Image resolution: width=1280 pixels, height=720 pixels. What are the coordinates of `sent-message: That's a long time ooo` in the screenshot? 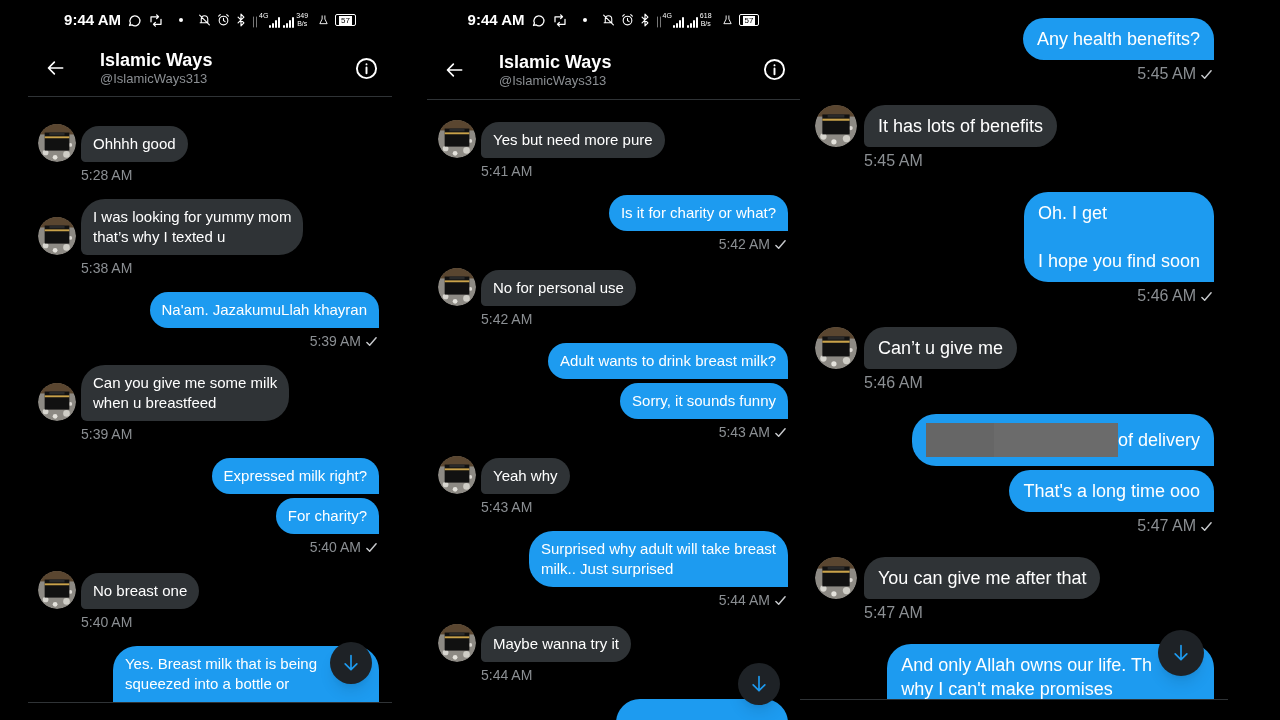 It's located at (1111, 491).